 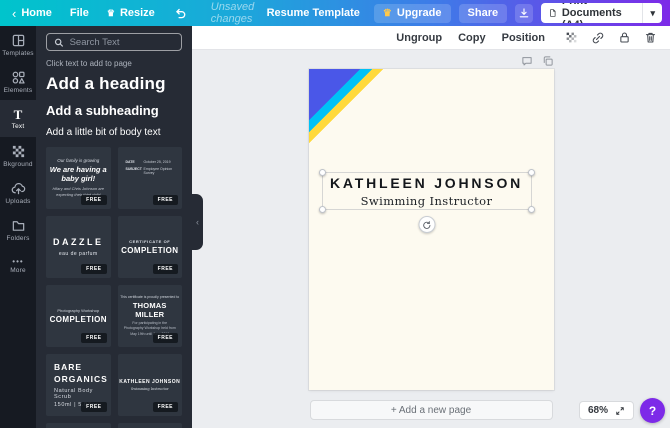 I want to click on transparency-icon, so click(x=571, y=37).